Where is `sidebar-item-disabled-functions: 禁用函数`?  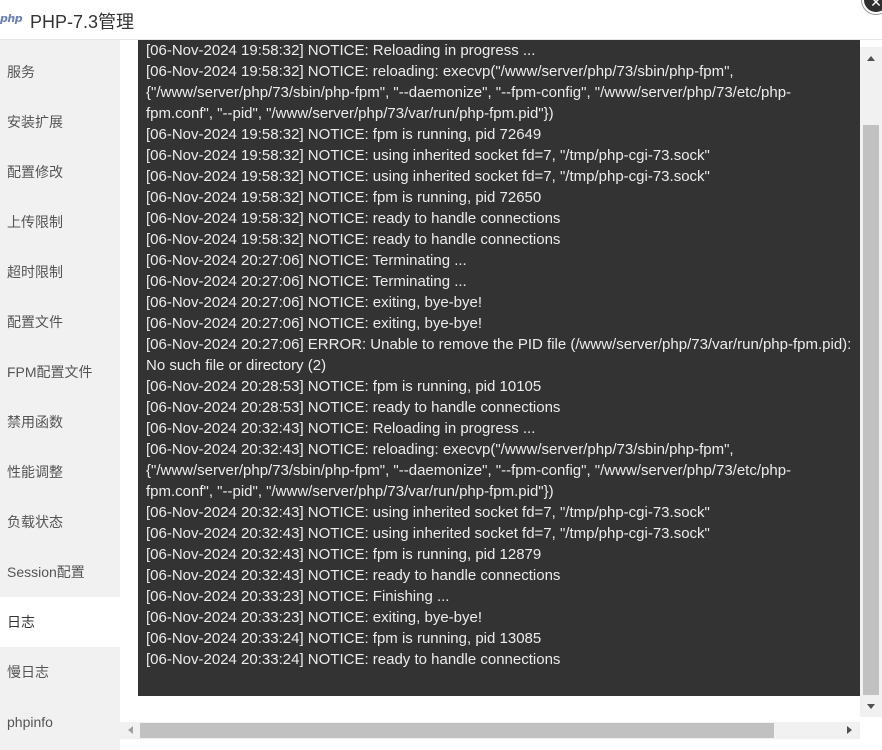 sidebar-item-disabled-functions: 禁用函数 is located at coordinates (60, 422).